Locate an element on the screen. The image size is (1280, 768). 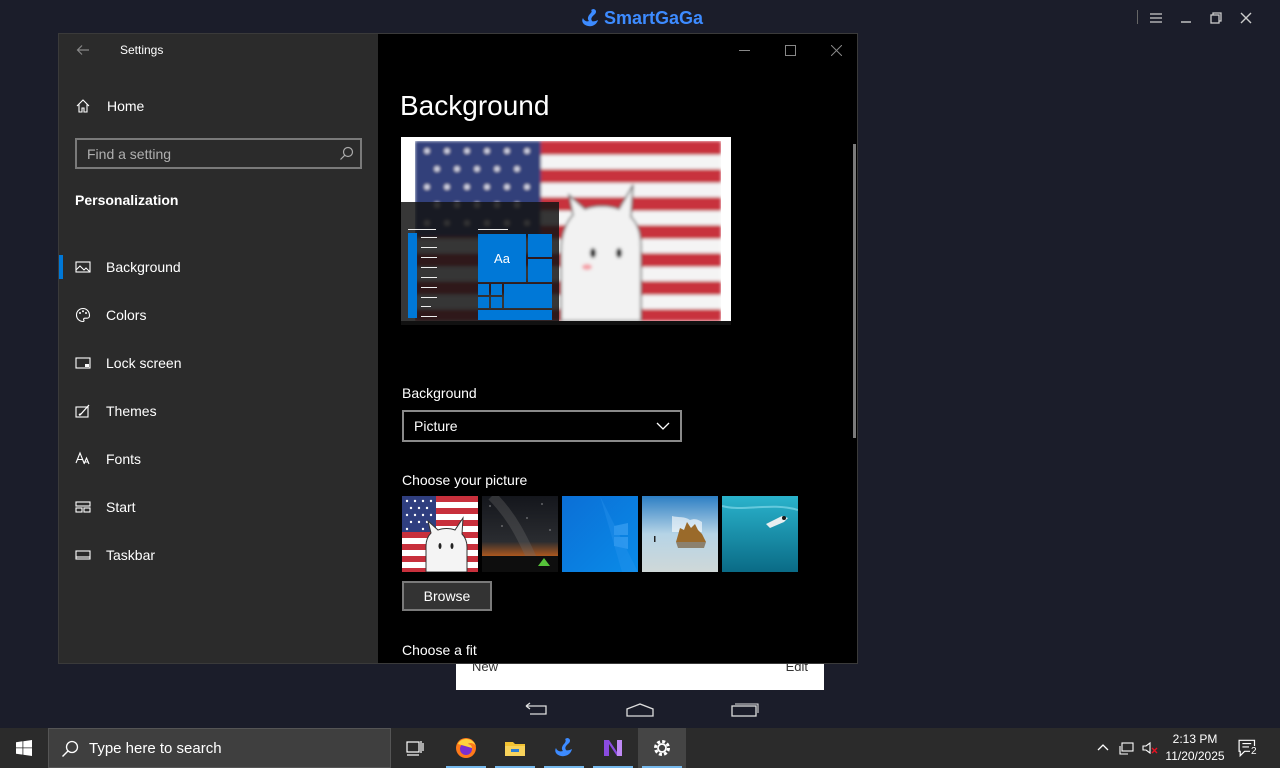
settings-title-bar: Settings is located at coordinates (218, 50).